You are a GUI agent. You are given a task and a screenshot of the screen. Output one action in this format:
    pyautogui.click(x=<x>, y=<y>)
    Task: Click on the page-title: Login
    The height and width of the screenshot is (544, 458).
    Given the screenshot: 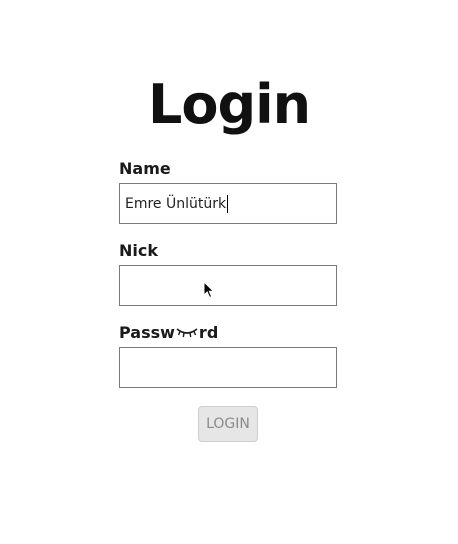 What is the action you would take?
    pyautogui.click(x=229, y=104)
    